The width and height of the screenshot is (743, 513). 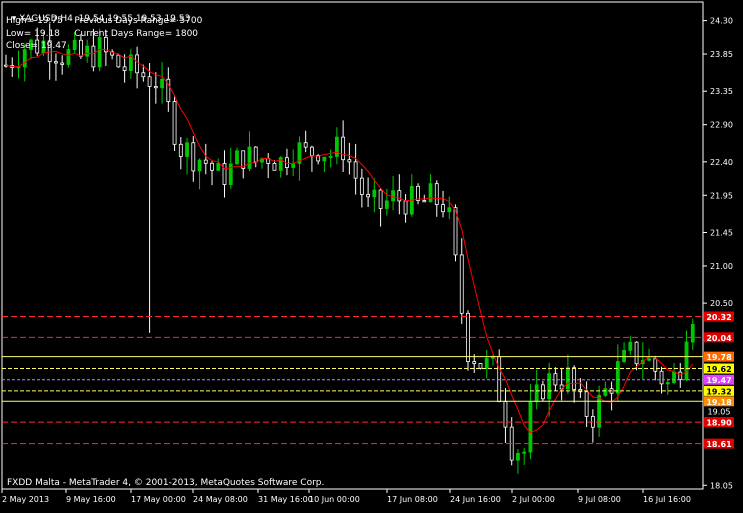 I want to click on y-tick-label: 21.00, so click(x=721, y=266).